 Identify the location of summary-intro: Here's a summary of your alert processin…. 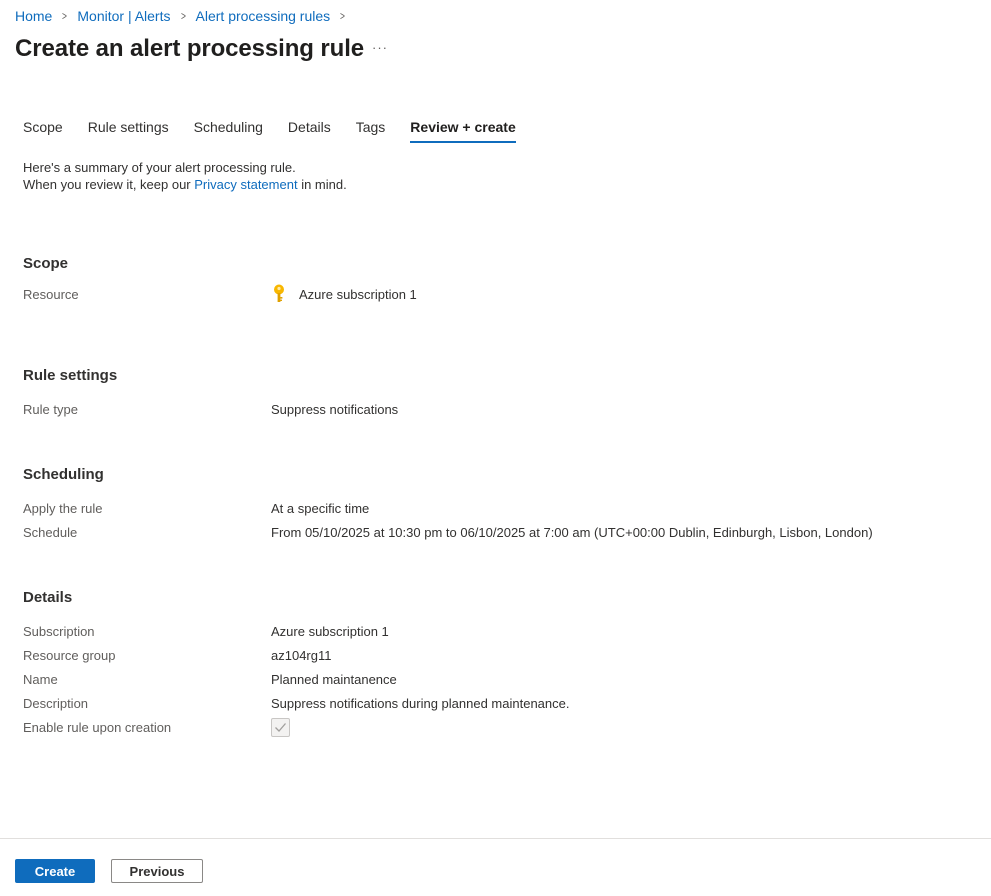
(185, 176).